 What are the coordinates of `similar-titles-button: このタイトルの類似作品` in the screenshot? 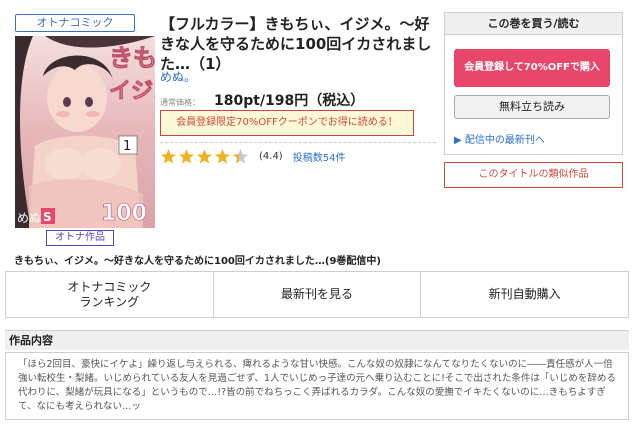 It's located at (533, 175).